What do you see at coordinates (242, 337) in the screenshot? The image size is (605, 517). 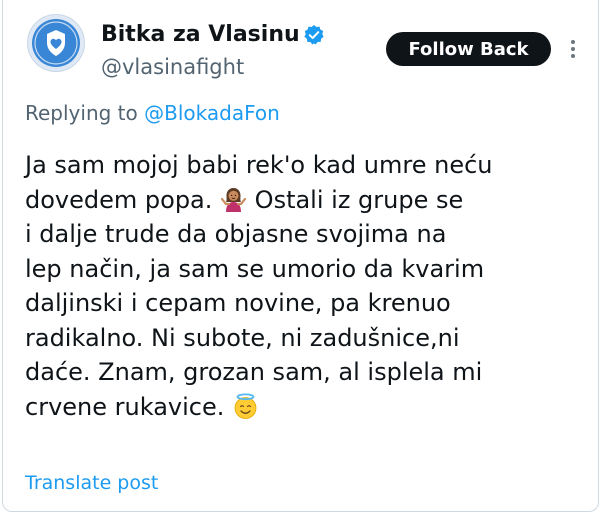 I see `post-line: radikalno. Ni subote, ni zadušnice,ni` at bounding box center [242, 337].